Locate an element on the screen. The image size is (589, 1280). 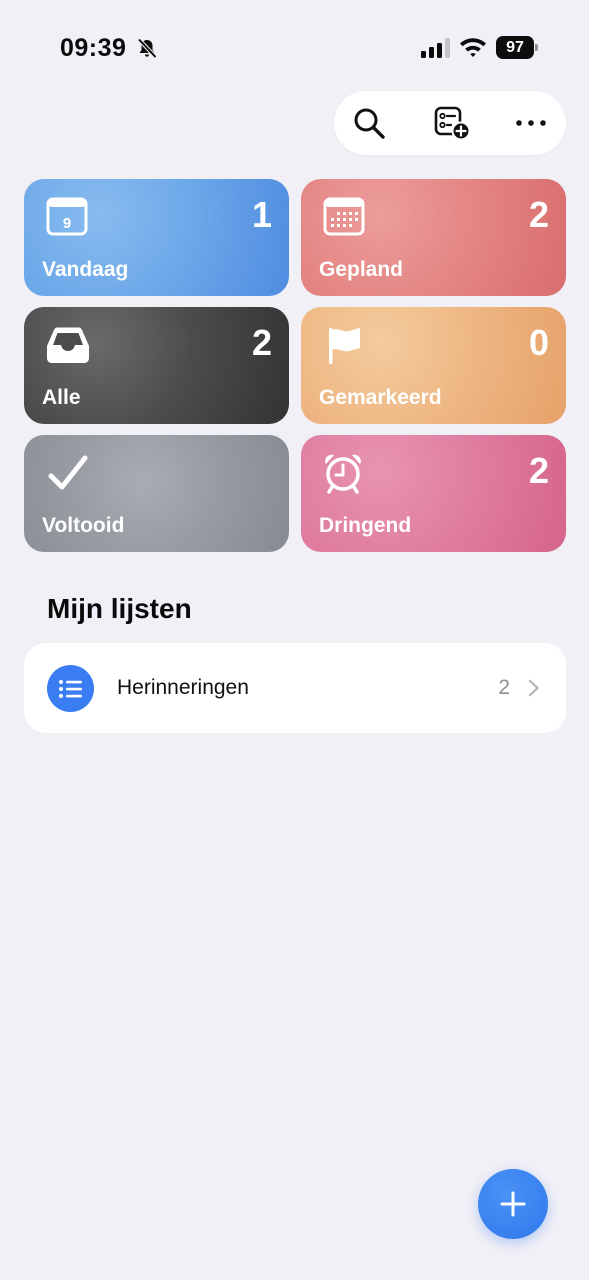
tile-vandaag-count: 1 is located at coordinates (261, 214).